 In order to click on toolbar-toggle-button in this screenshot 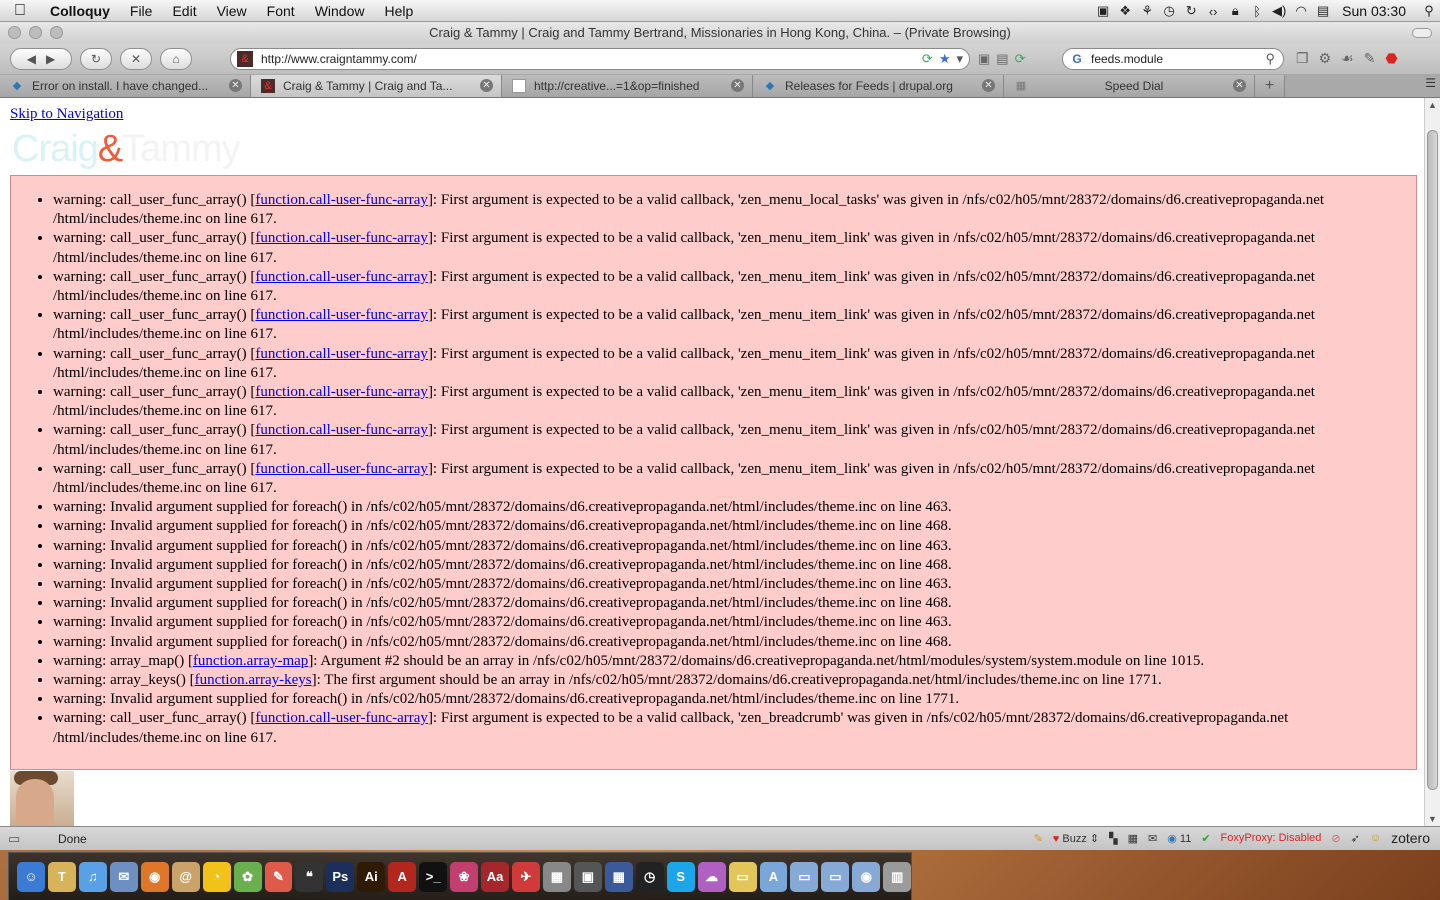, I will do `click(1422, 33)`.